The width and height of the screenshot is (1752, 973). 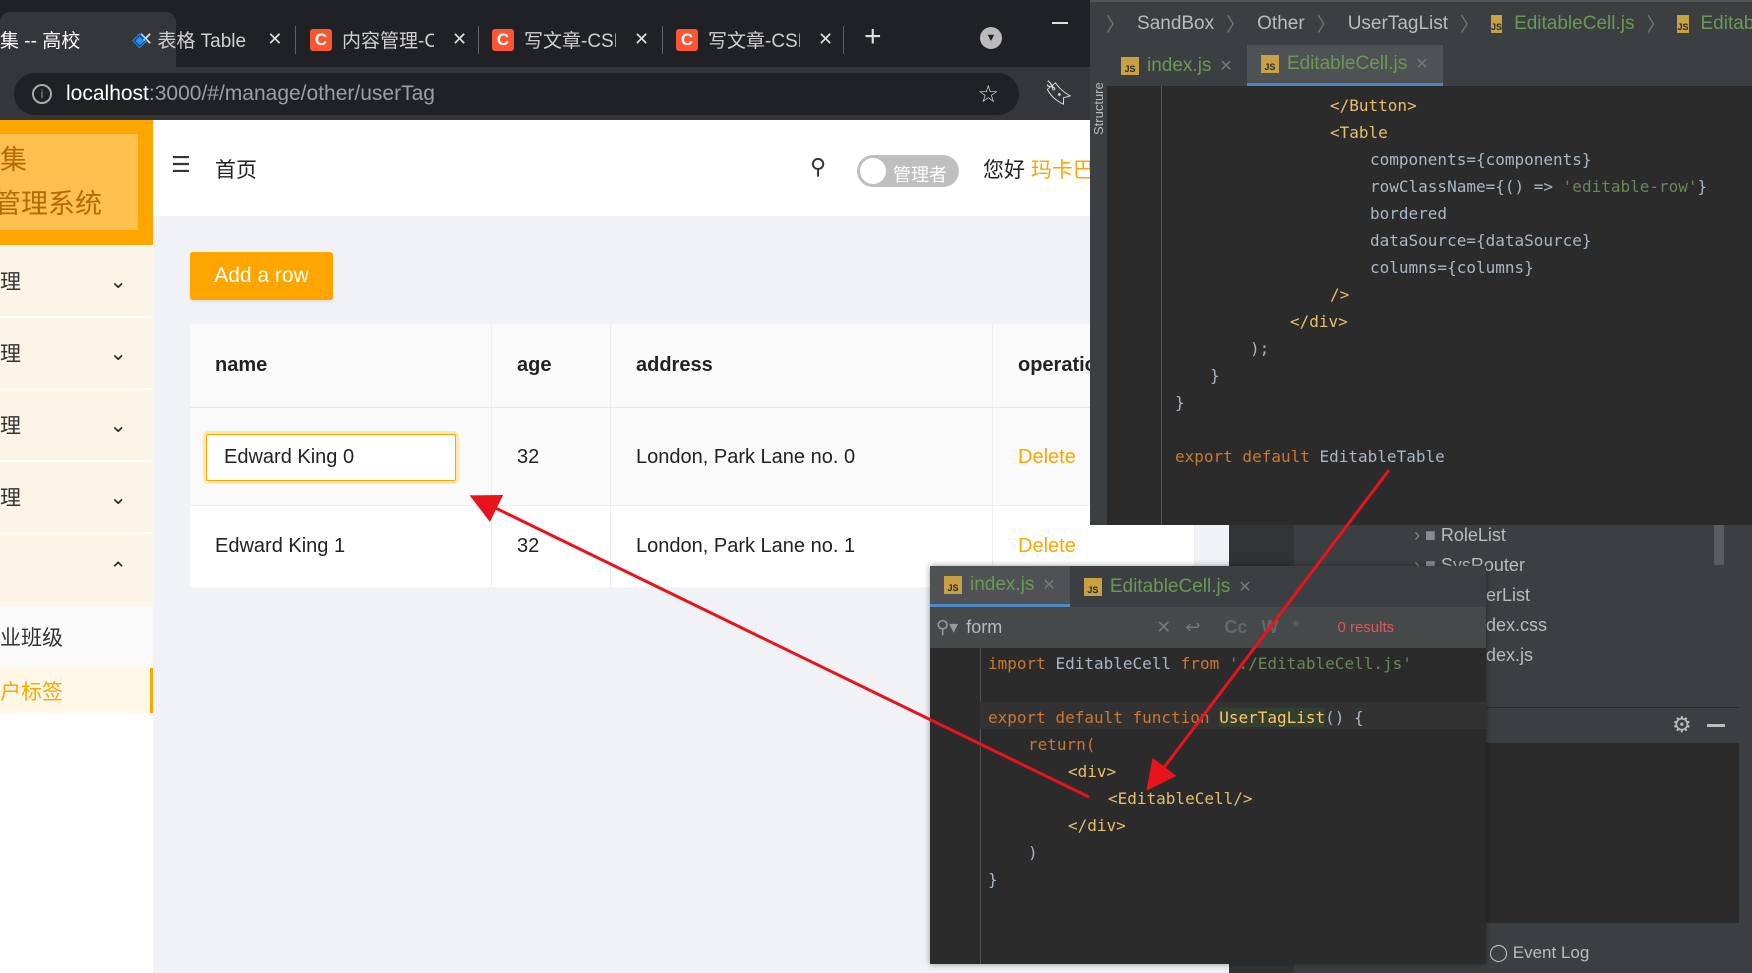 I want to click on search-icon: ⚲▾, so click(x=947, y=627).